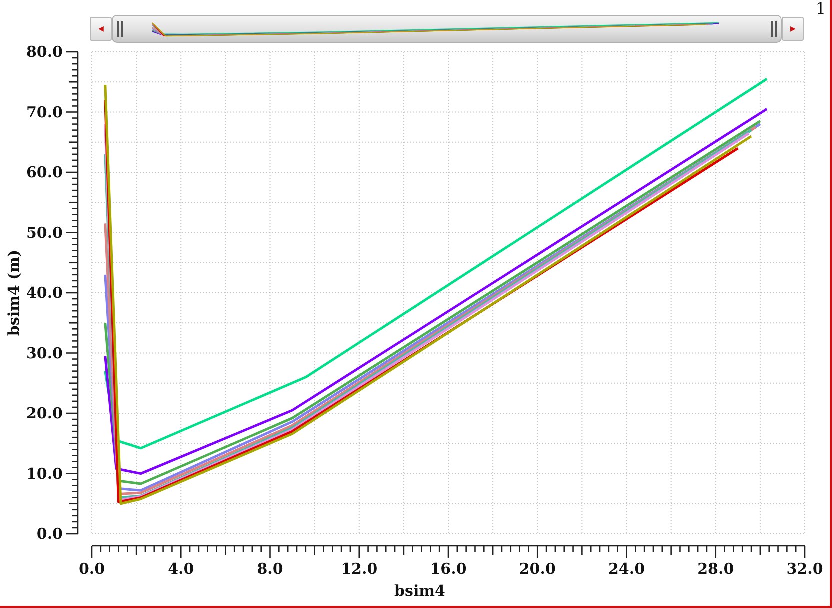 The width and height of the screenshot is (832, 608). Describe the element at coordinates (447, 29) in the screenshot. I see `overview-scrollbar` at that location.